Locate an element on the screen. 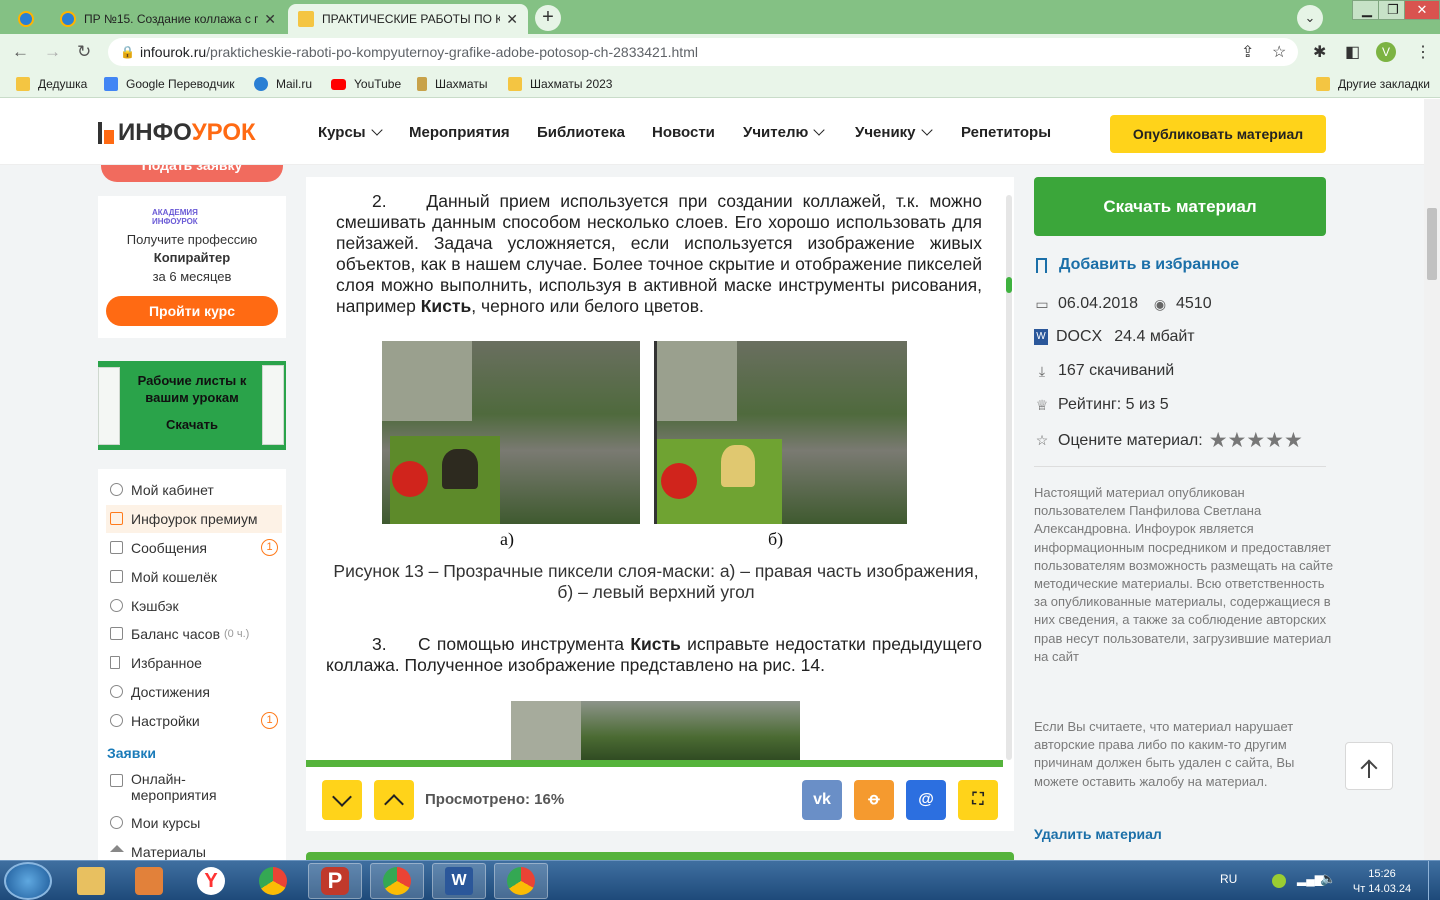 The width and height of the screenshot is (1440, 900). menu-settings: Настройки 1 is located at coordinates (194, 721).